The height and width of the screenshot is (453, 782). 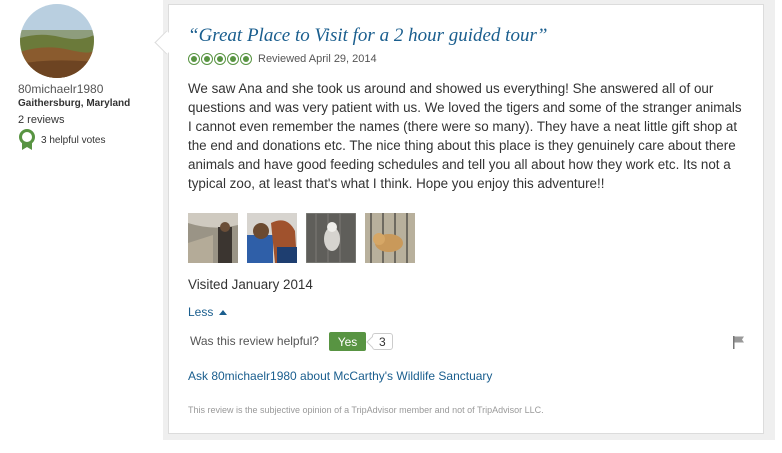 I want to click on less-toggle: Less, so click(x=208, y=312).